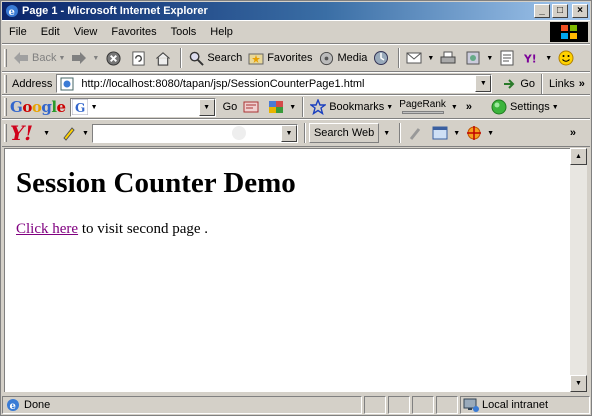 This screenshot has height=416, width=592. I want to click on smiley-button, so click(567, 58).